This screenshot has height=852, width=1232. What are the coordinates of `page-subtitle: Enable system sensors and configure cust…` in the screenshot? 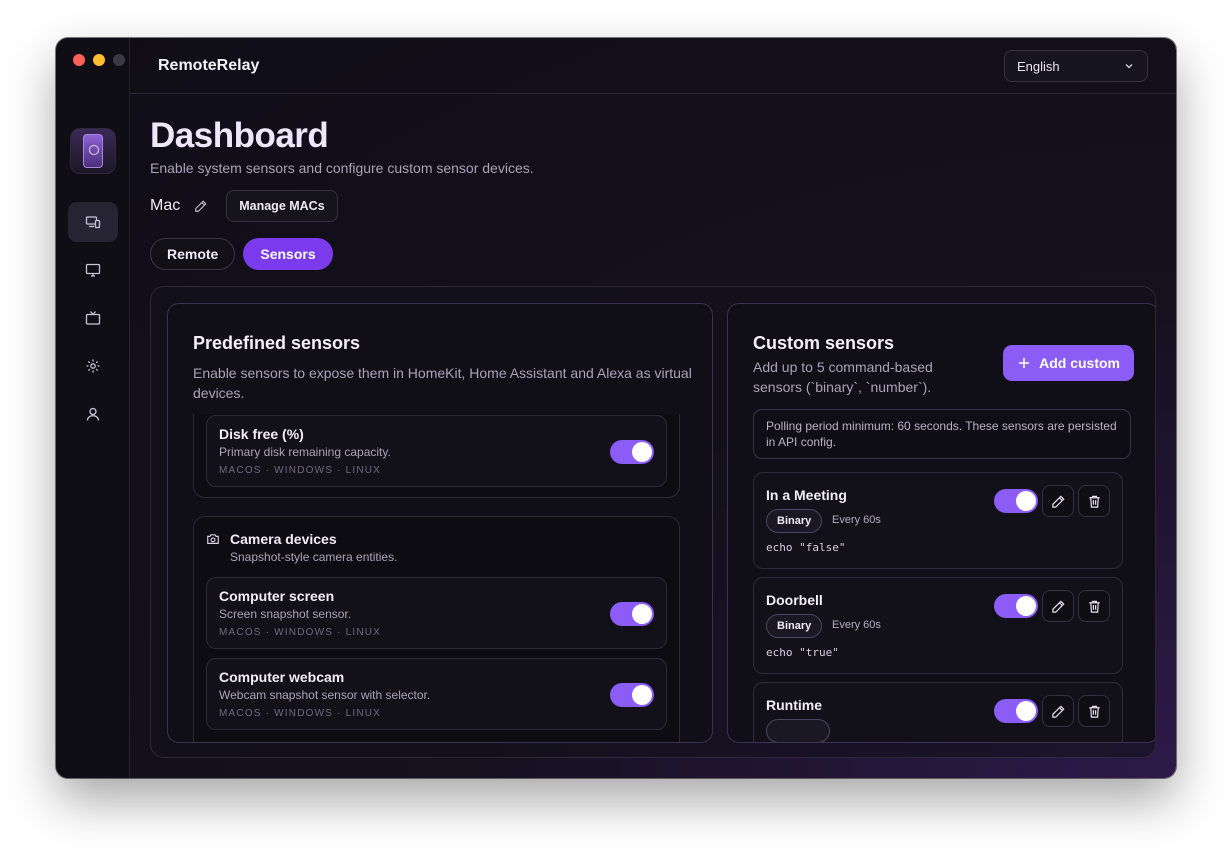 It's located at (342, 168).